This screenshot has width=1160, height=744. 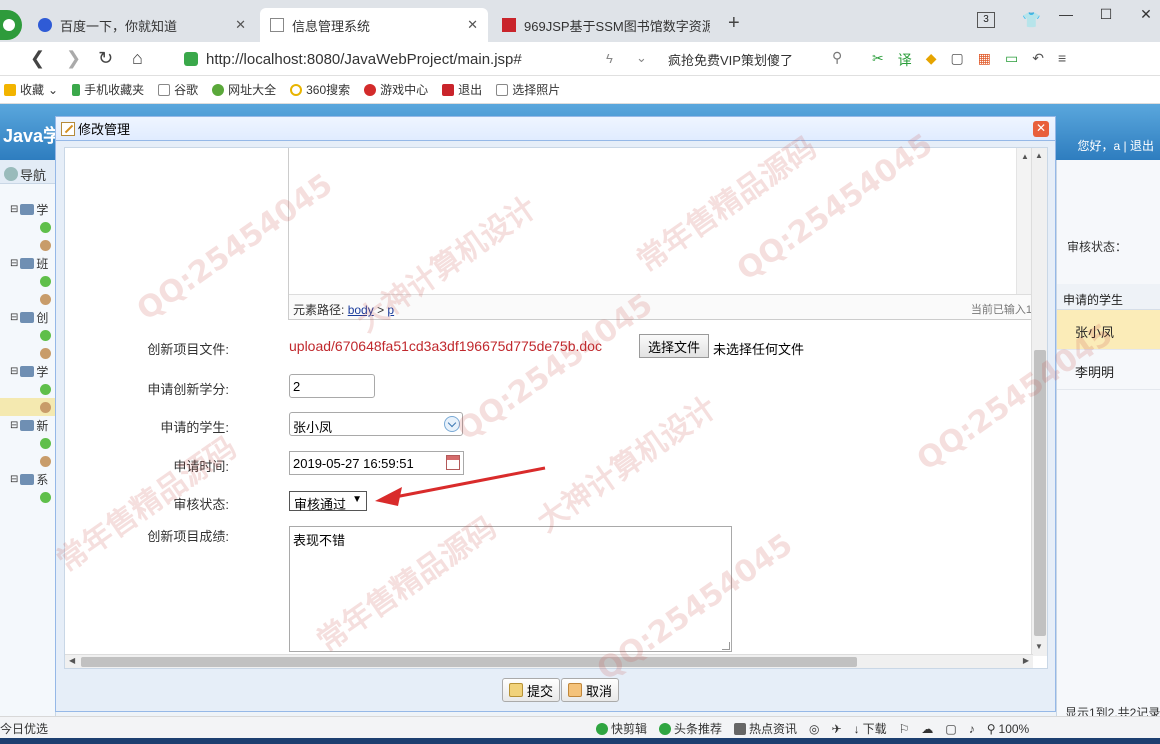 I want to click on bookmark-photos: 选择照片, so click(x=528, y=89).